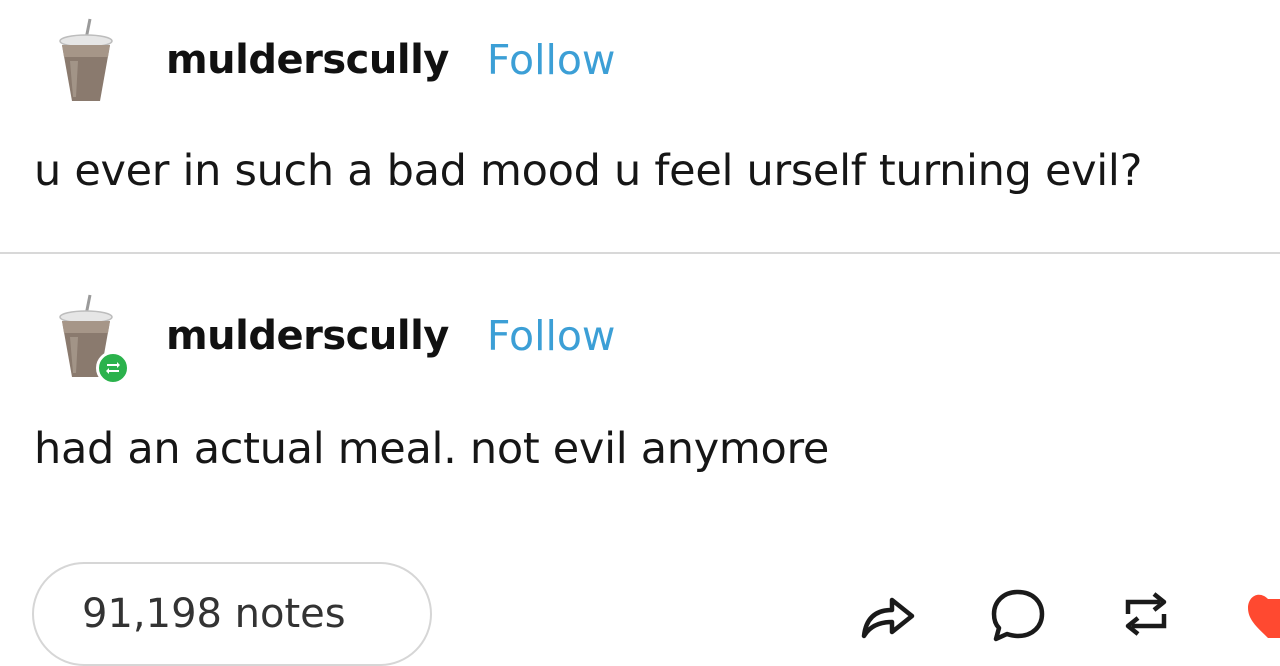  Describe the element at coordinates (113, 368) in the screenshot. I see `reblog-badge-icon` at that location.